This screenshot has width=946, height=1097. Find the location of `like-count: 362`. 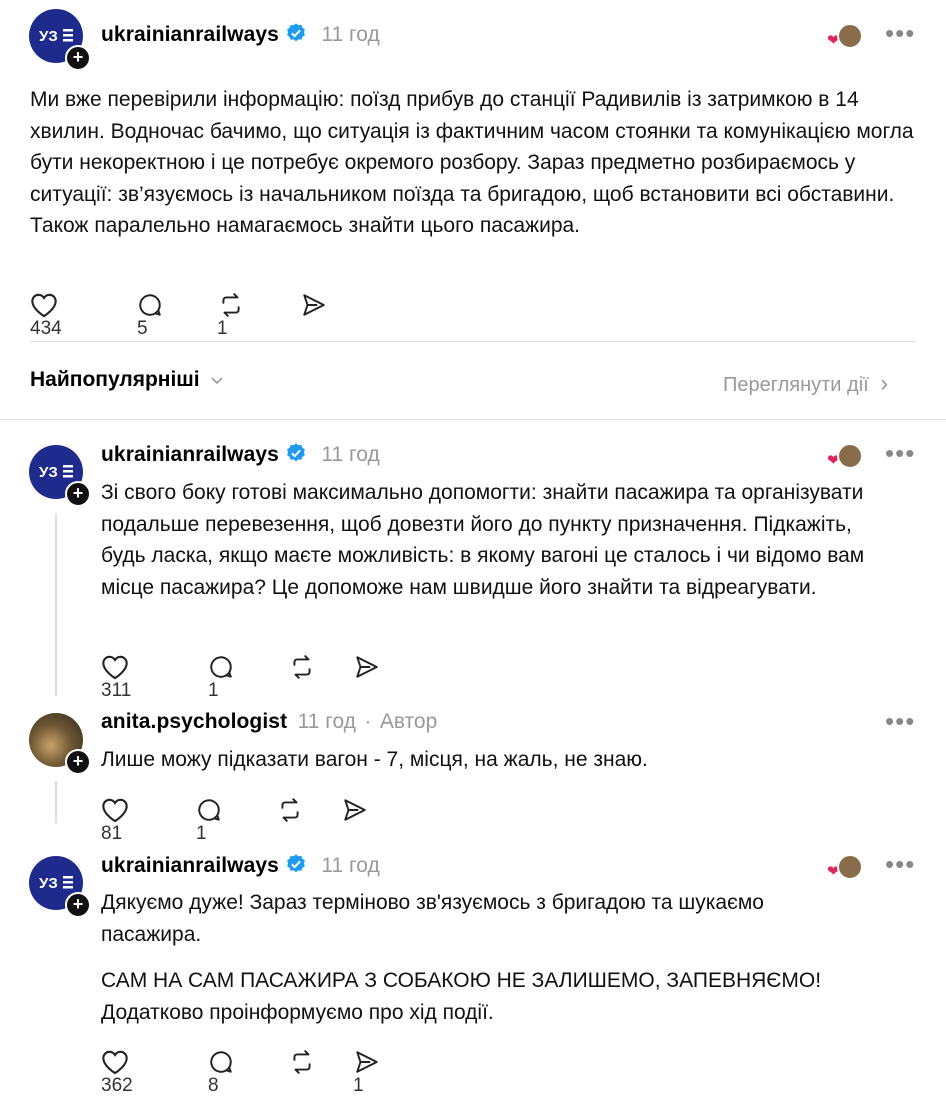

like-count: 362 is located at coordinates (117, 1085).